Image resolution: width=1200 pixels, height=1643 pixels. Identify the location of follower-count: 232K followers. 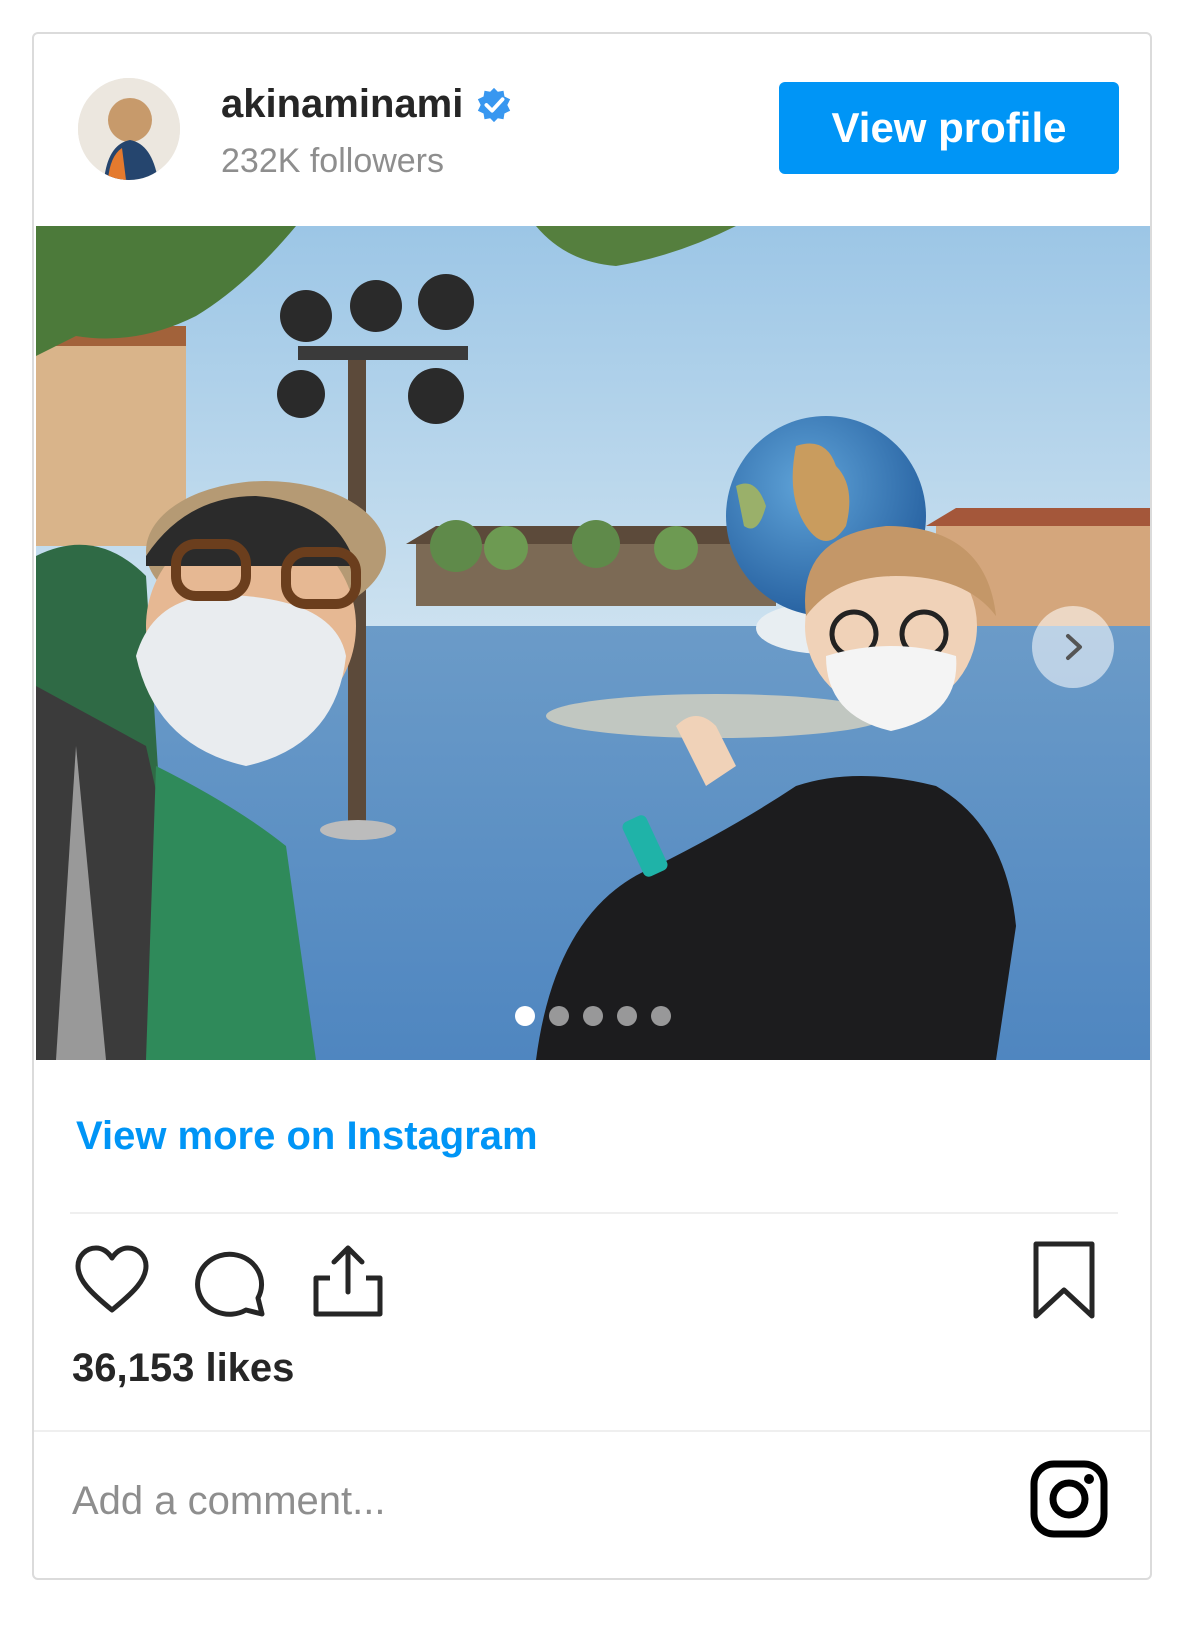
(333, 161).